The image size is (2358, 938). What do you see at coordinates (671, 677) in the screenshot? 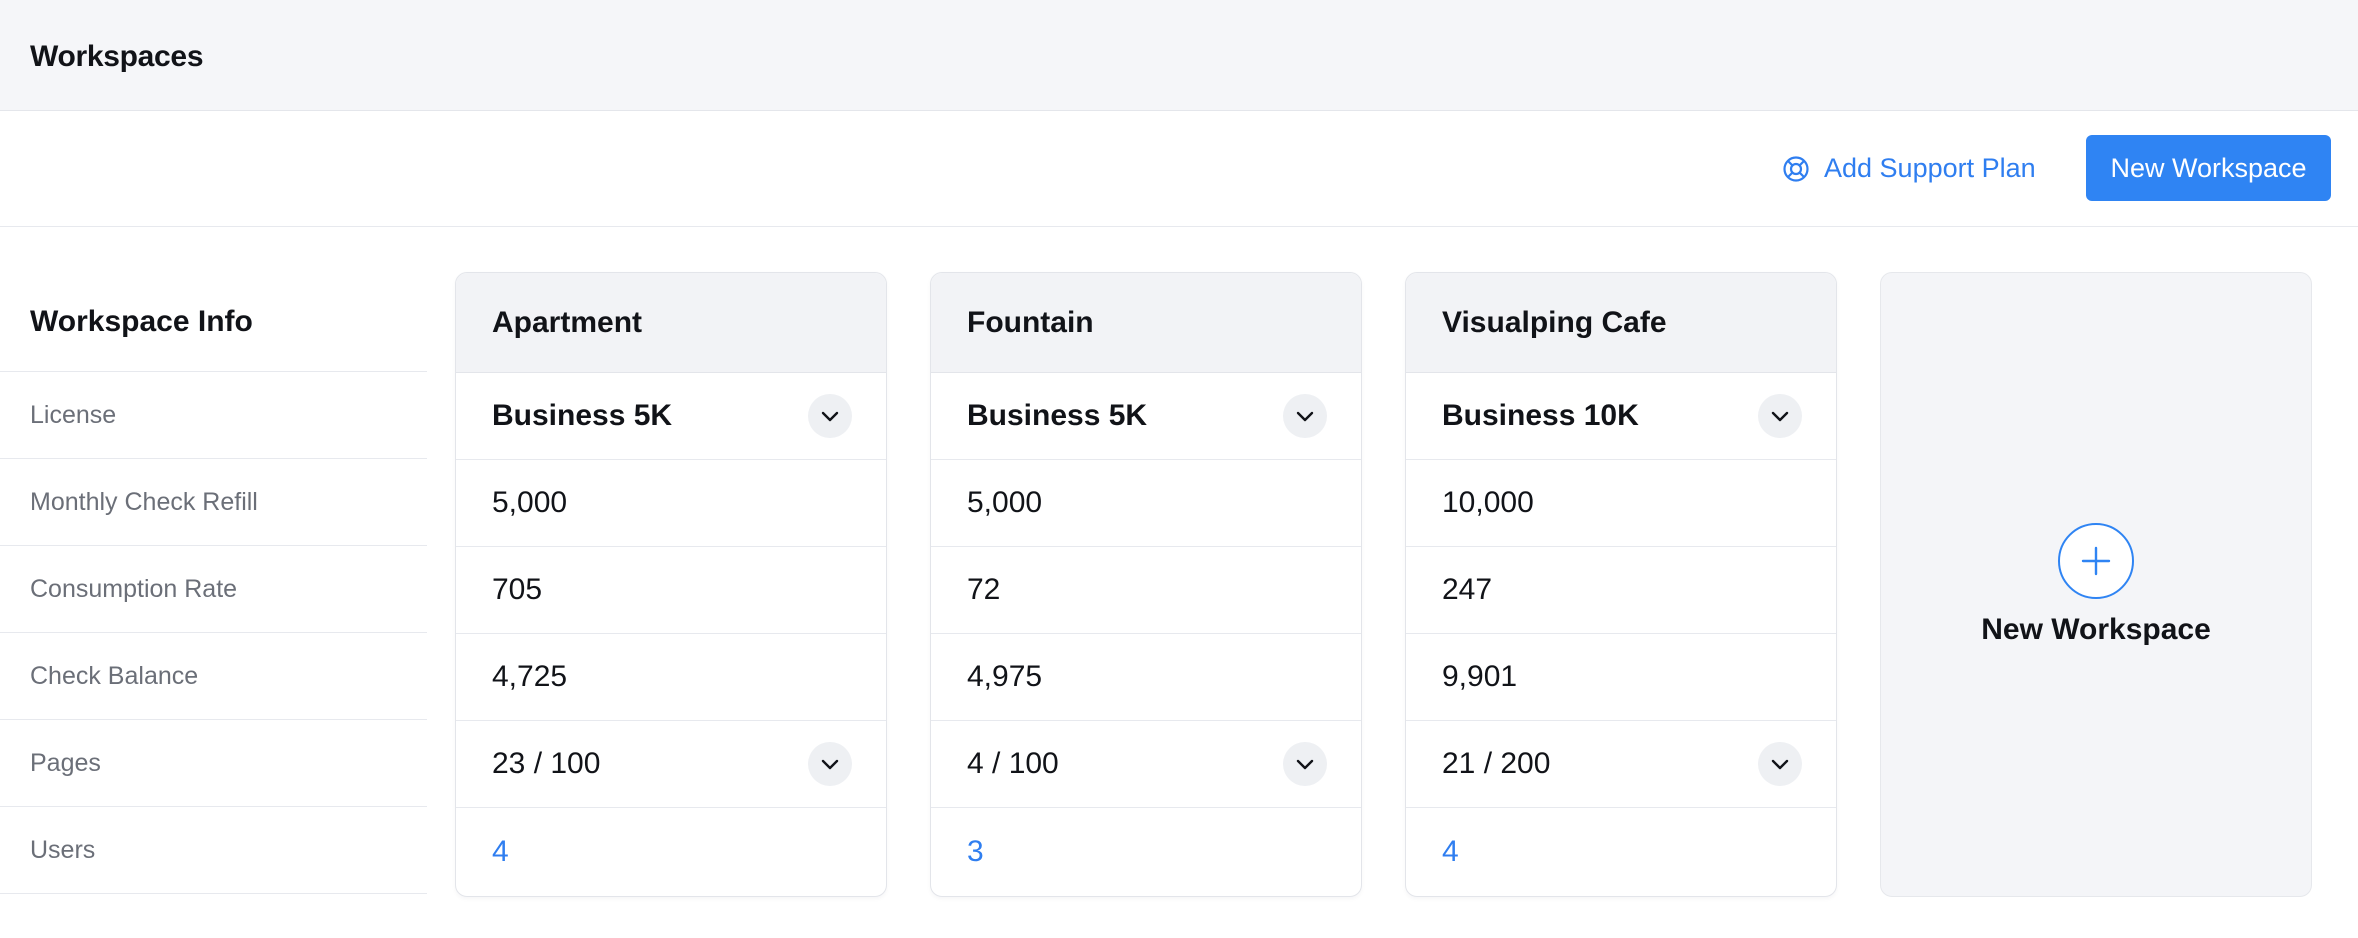
I see `balance-cell: 4,725` at bounding box center [671, 677].